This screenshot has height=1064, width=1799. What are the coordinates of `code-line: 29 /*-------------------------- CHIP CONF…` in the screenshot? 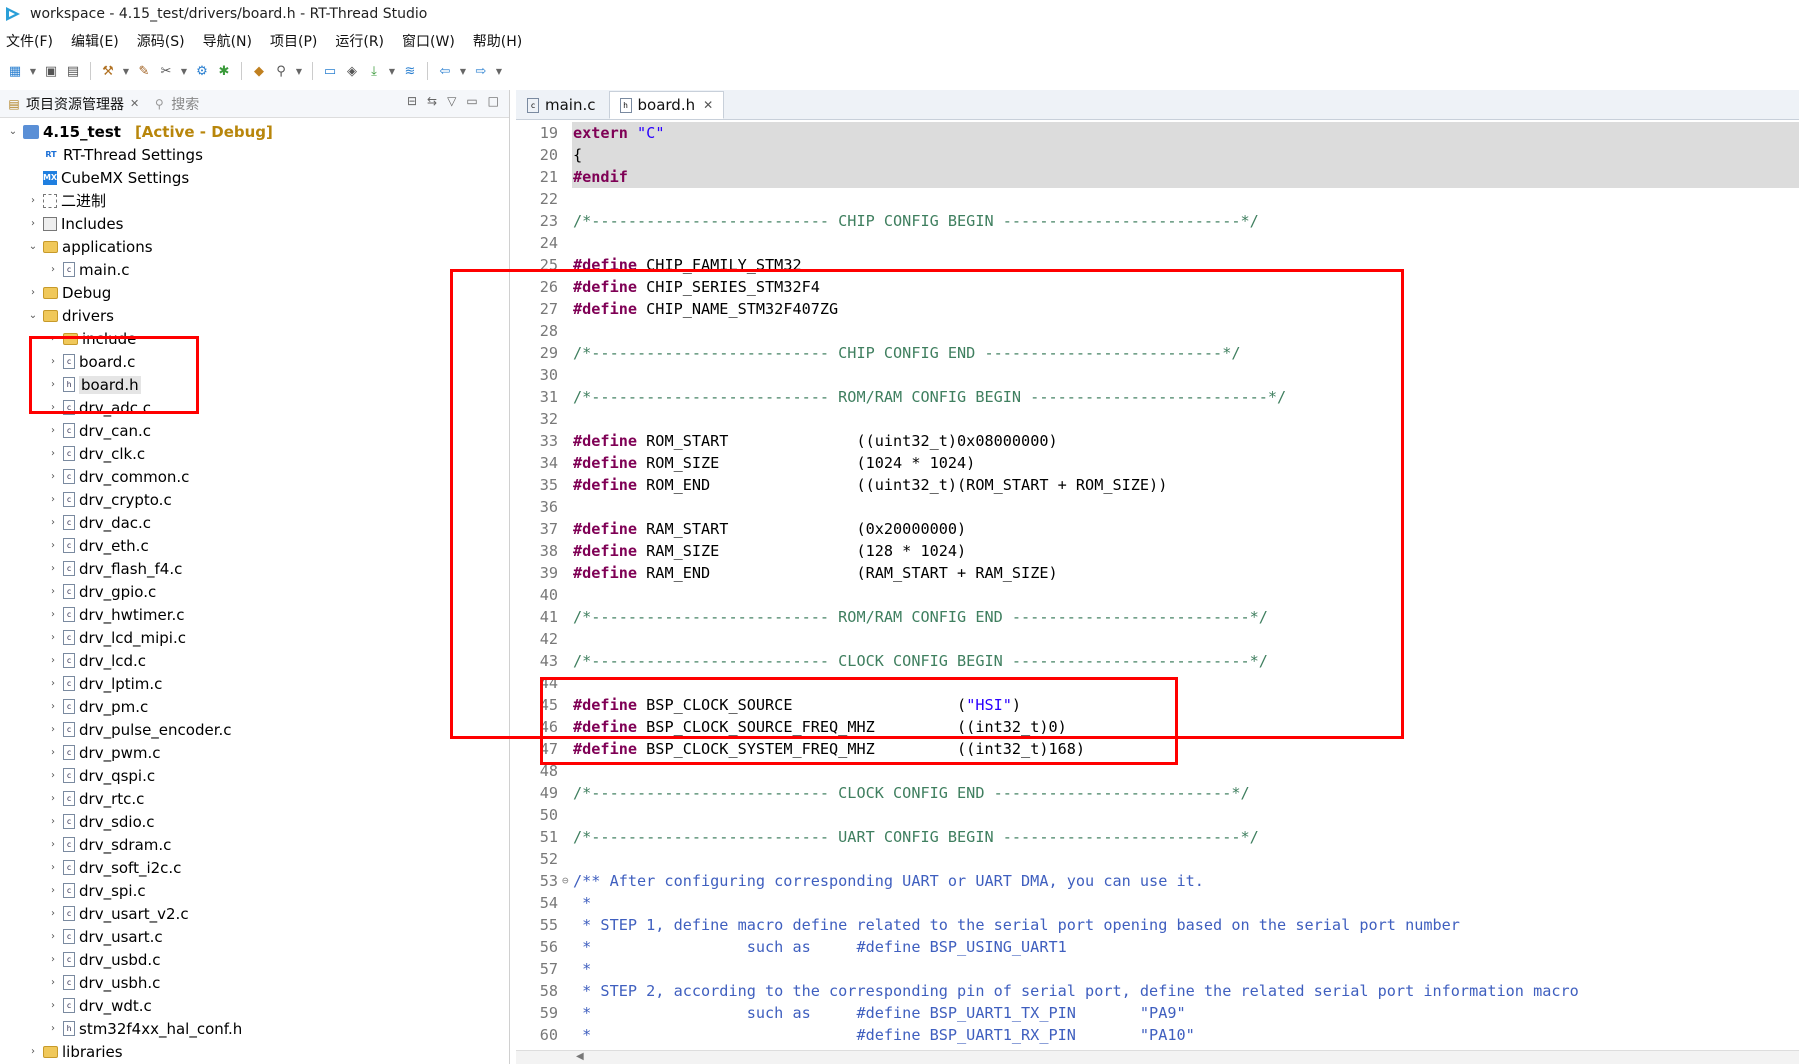 It's located at (1157, 353).